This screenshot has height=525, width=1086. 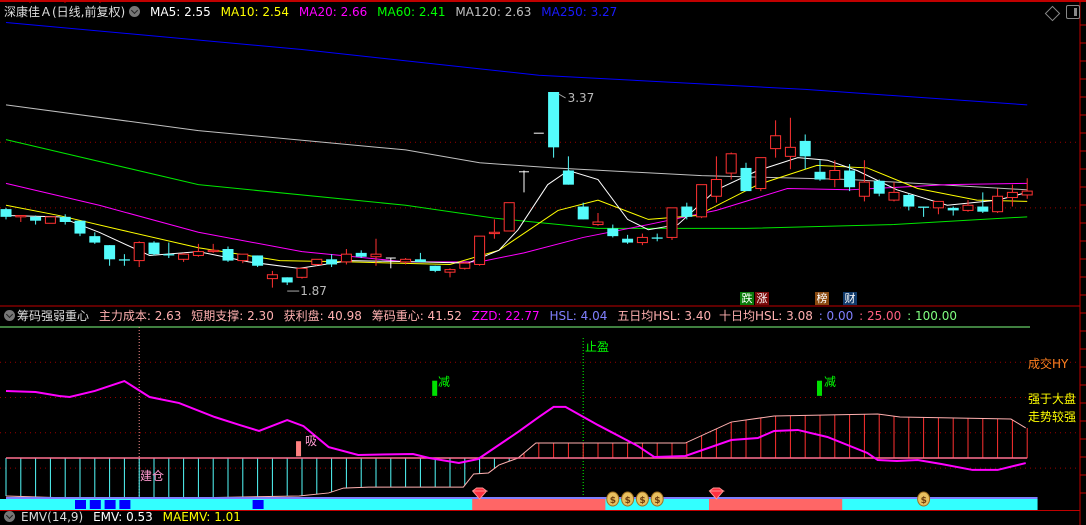 I want to click on profit-ratio: 获利盘: 40.98, so click(x=322, y=316).